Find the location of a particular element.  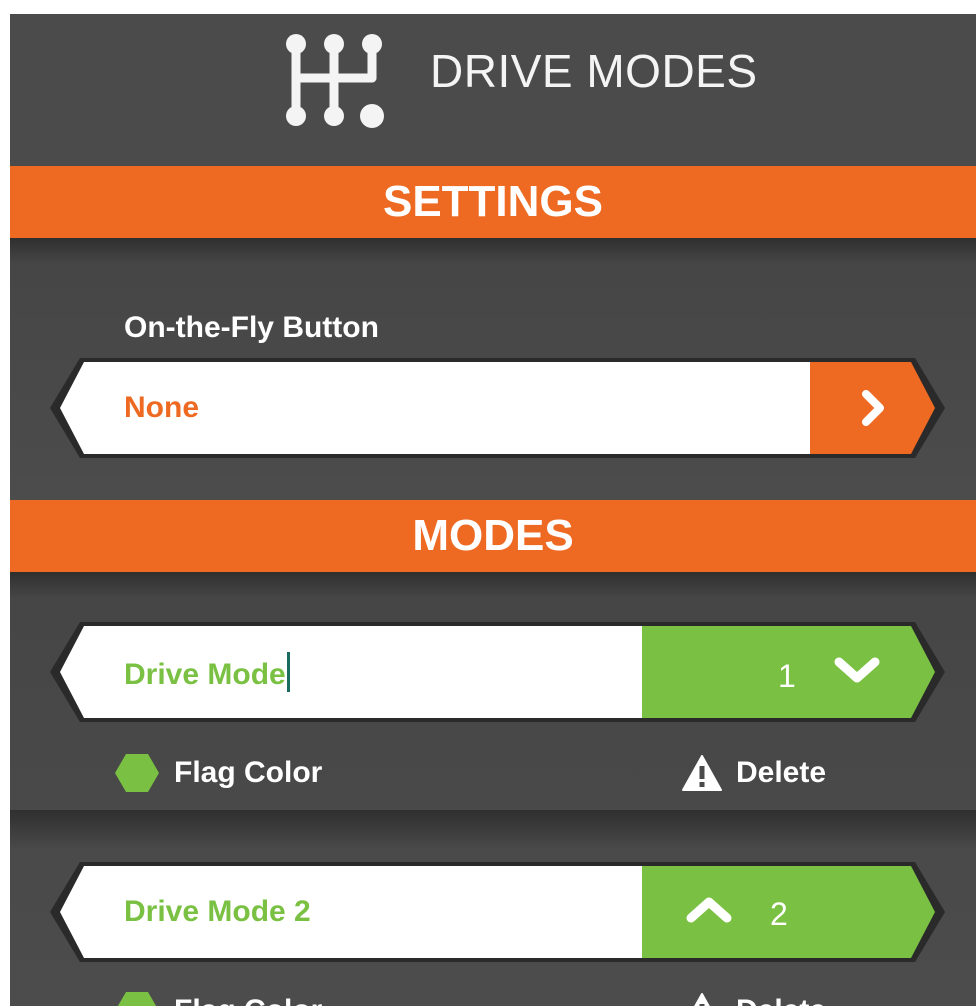

left-edge is located at coordinates (5, 503).